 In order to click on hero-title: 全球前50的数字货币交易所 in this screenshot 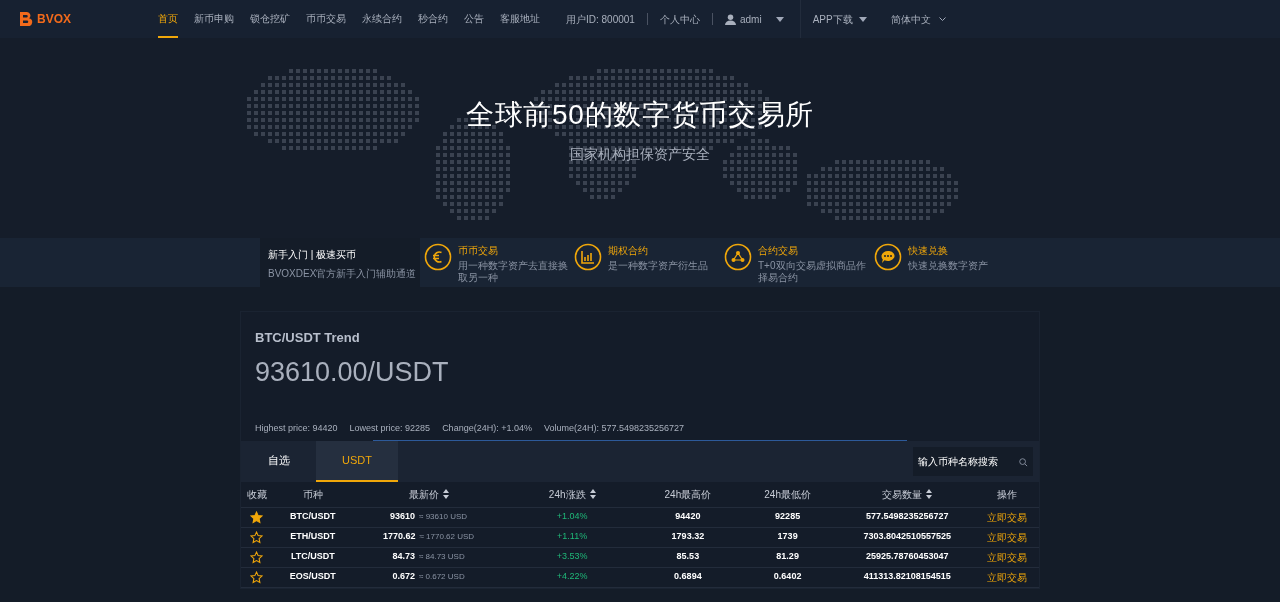, I will do `click(640, 115)`.